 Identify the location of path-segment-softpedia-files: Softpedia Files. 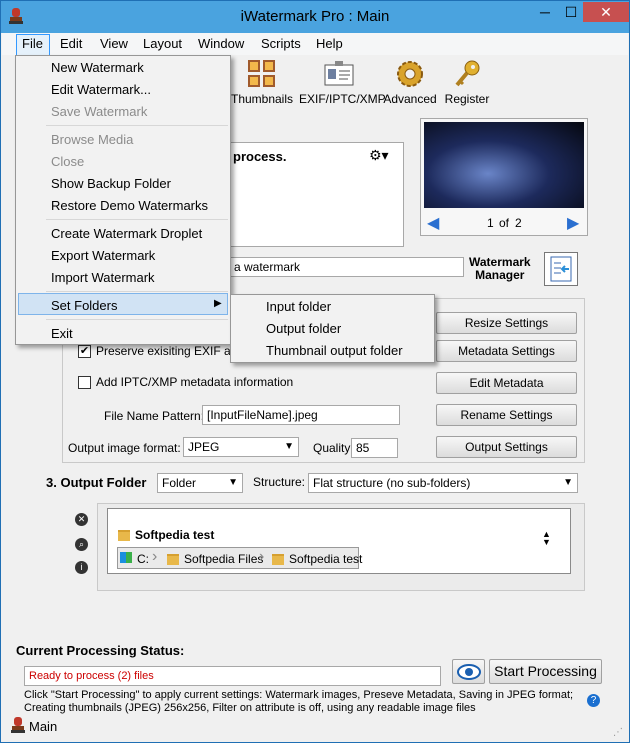
(223, 559).